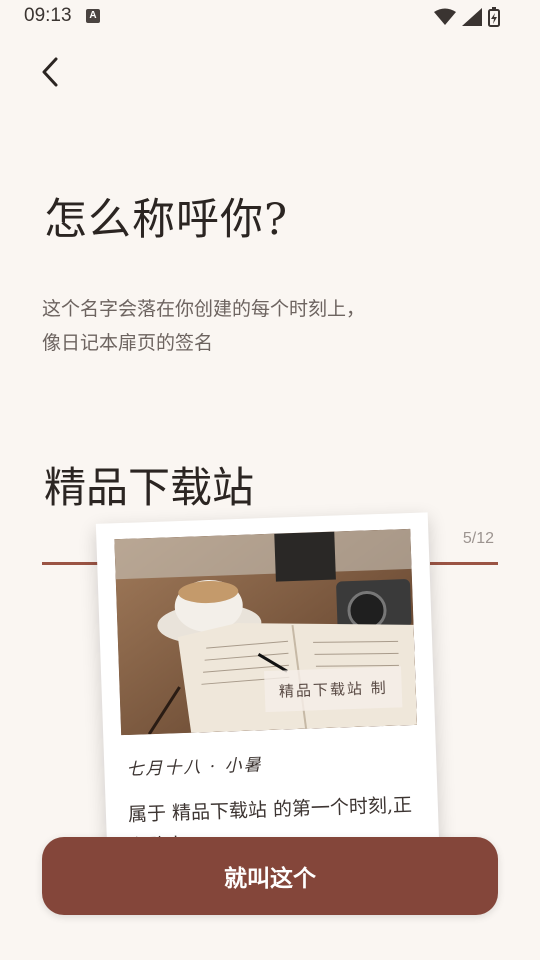 The height and width of the screenshot is (960, 540). What do you see at coordinates (270, 876) in the screenshot?
I see `confirm-name-button: 就叫这个` at bounding box center [270, 876].